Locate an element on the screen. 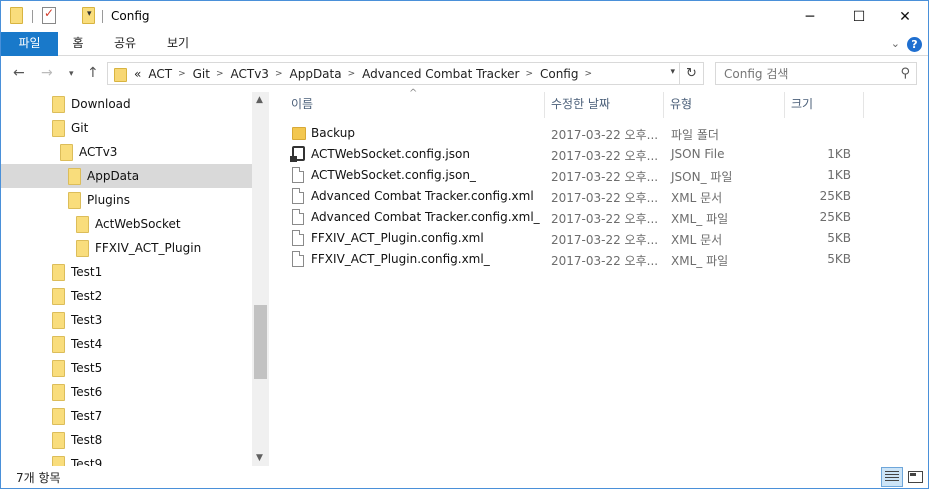 The width and height of the screenshot is (929, 489). breadcrumb-act: ACT is located at coordinates (160, 74).